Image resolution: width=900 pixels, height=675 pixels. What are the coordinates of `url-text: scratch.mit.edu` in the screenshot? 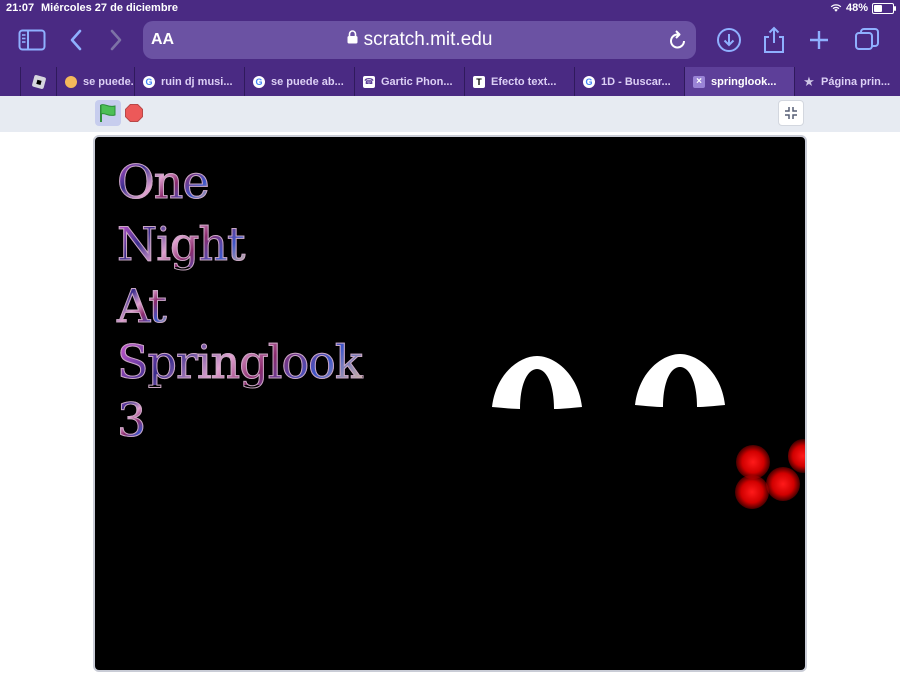 It's located at (428, 39).